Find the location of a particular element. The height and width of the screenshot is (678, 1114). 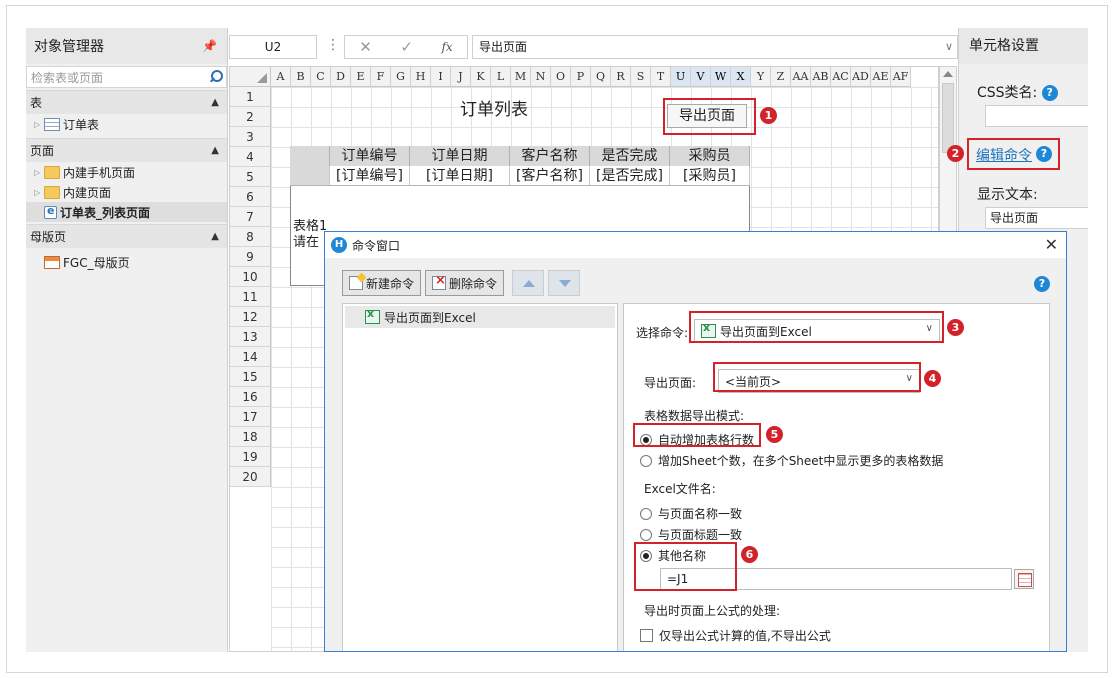

row-header: 16 is located at coordinates (250, 397).